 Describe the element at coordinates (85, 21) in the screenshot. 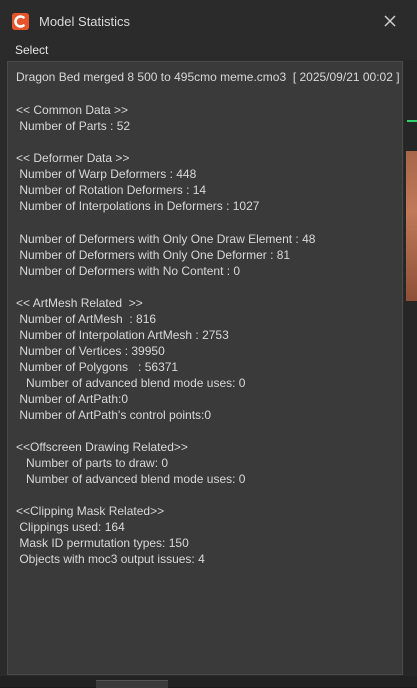

I see `window-title: Model Statistics` at that location.